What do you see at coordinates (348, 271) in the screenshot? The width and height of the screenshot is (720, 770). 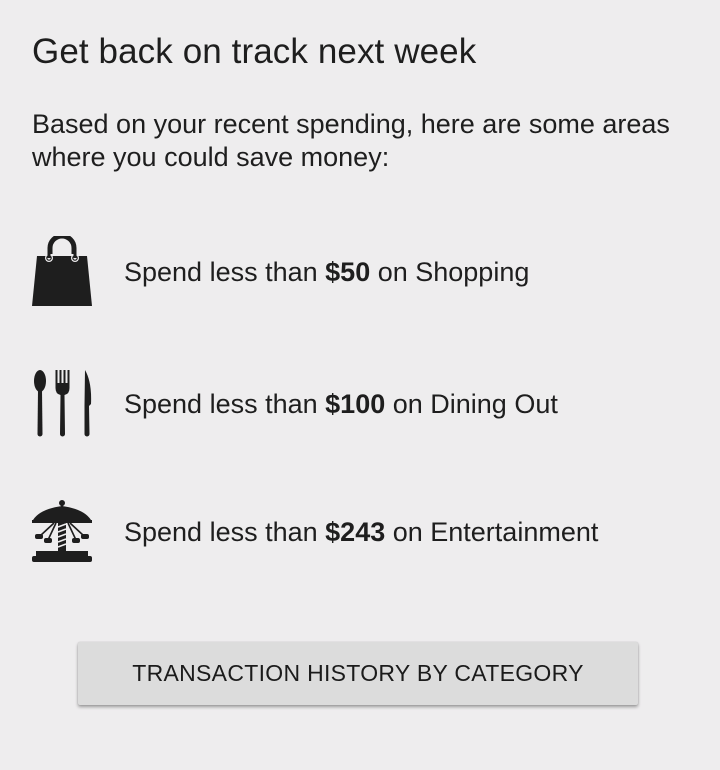 I see `tip-amount: $50` at bounding box center [348, 271].